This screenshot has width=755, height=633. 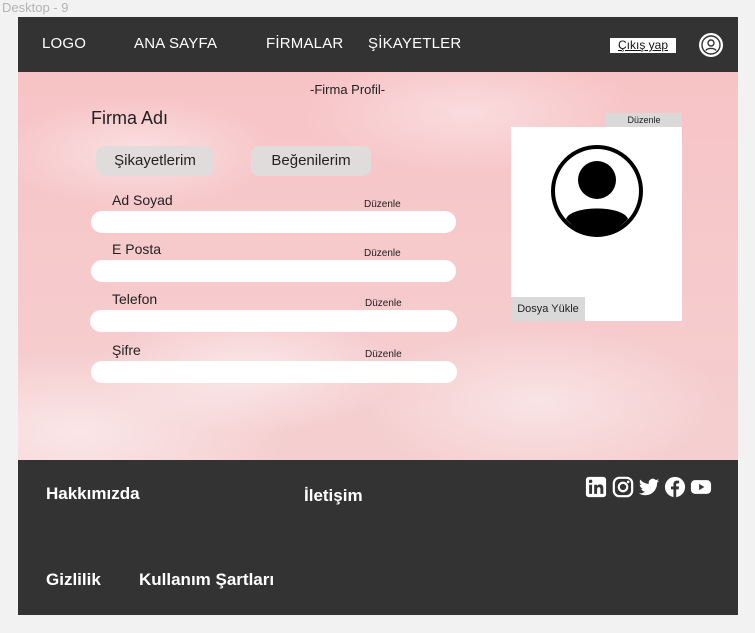 What do you see at coordinates (93, 494) in the screenshot?
I see `footer-about-link: Hakkımızda` at bounding box center [93, 494].